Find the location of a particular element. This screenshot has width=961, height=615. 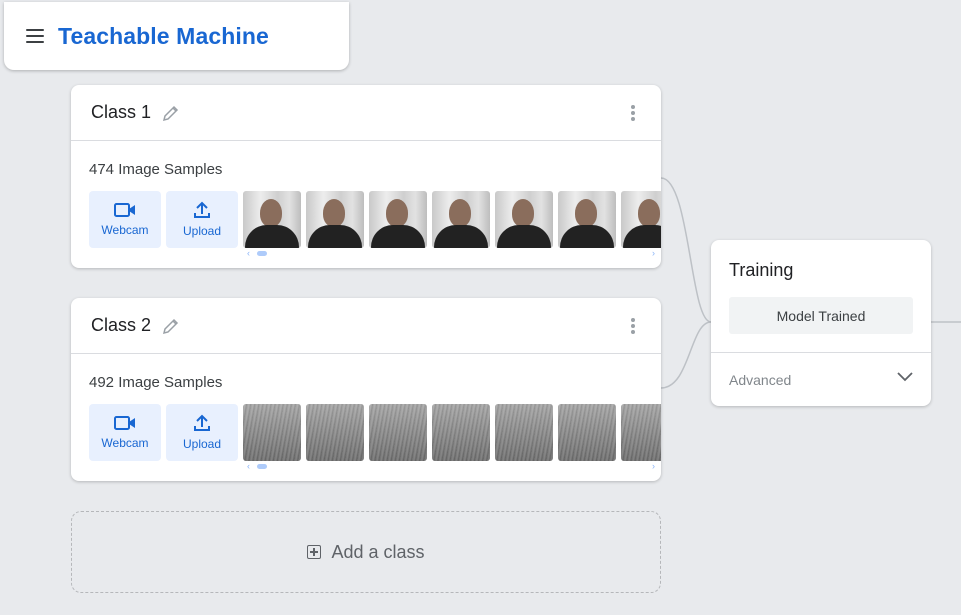

app-title: Teachable Machine is located at coordinates (163, 35).